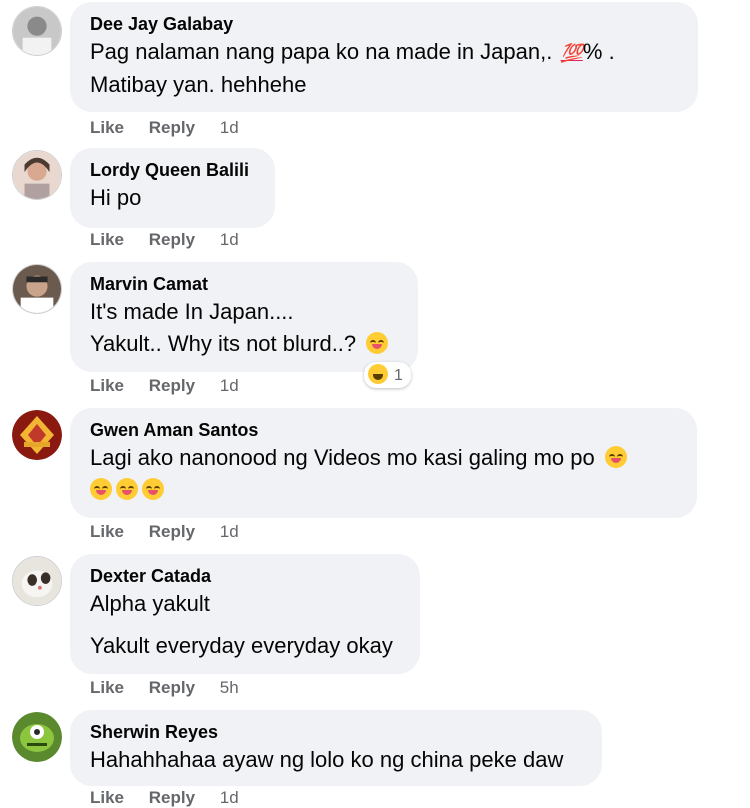  Describe the element at coordinates (378, 374) in the screenshot. I see `haha-reaction-icon` at that location.